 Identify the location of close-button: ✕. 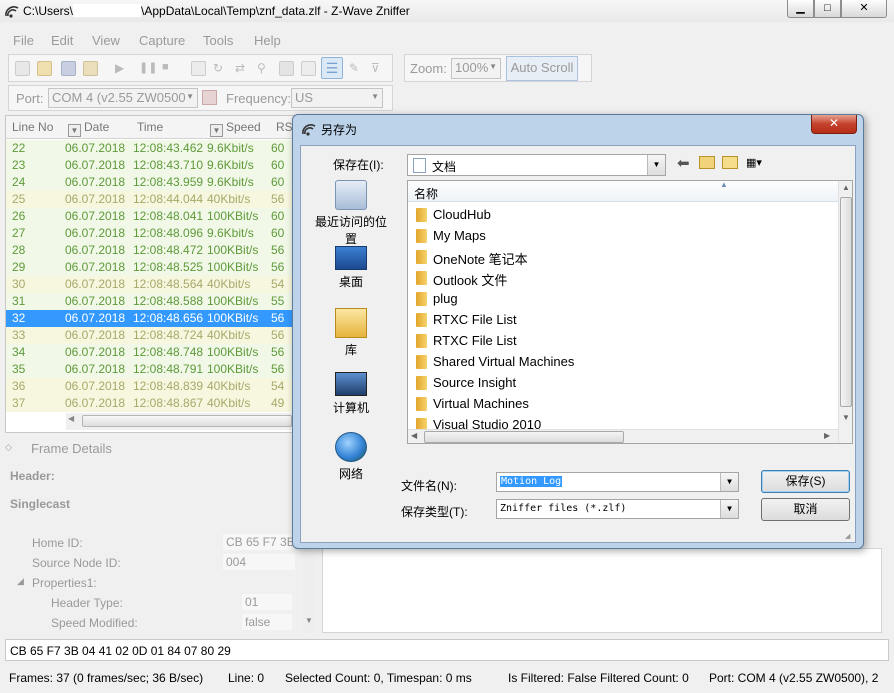
(864, 9).